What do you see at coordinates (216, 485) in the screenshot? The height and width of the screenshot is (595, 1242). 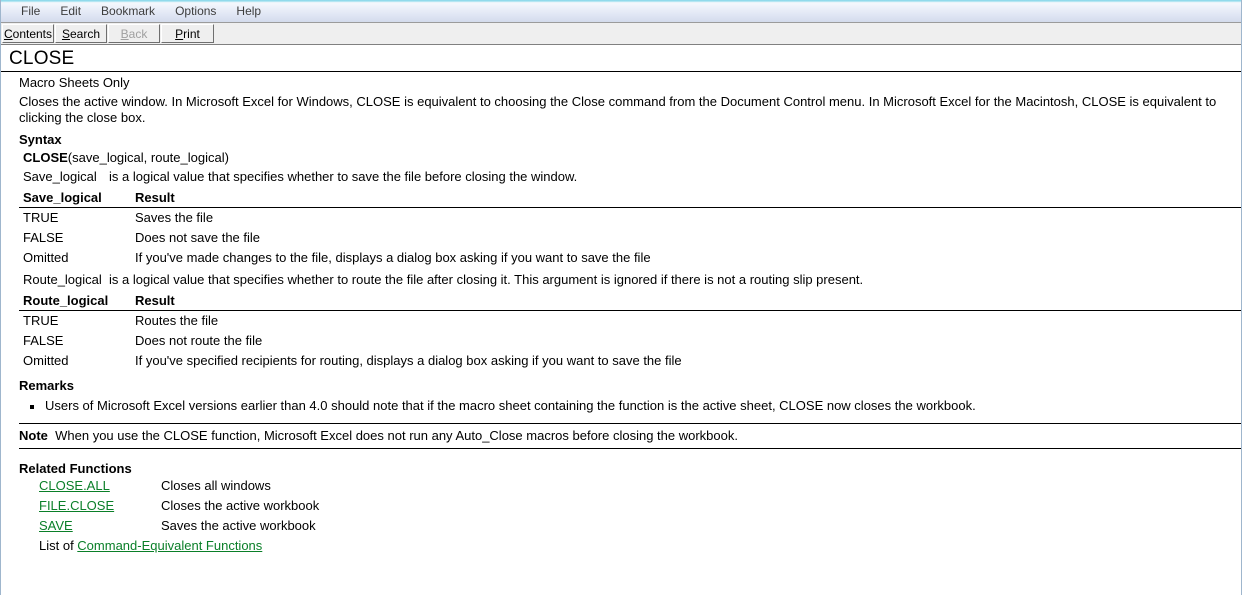 I see `related-function-description: Closes all windows` at bounding box center [216, 485].